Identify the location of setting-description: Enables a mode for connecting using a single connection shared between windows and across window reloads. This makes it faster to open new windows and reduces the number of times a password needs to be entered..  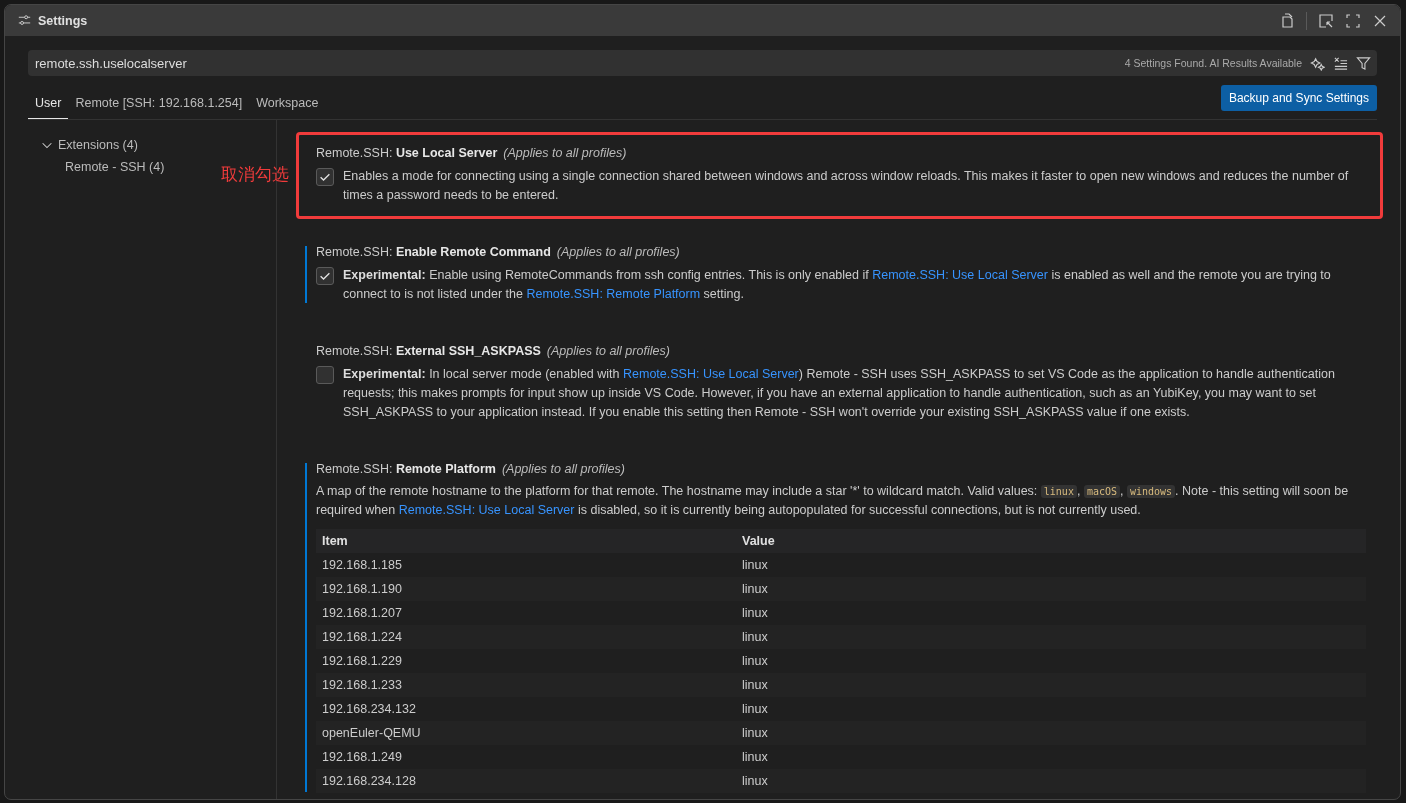
(846, 186).